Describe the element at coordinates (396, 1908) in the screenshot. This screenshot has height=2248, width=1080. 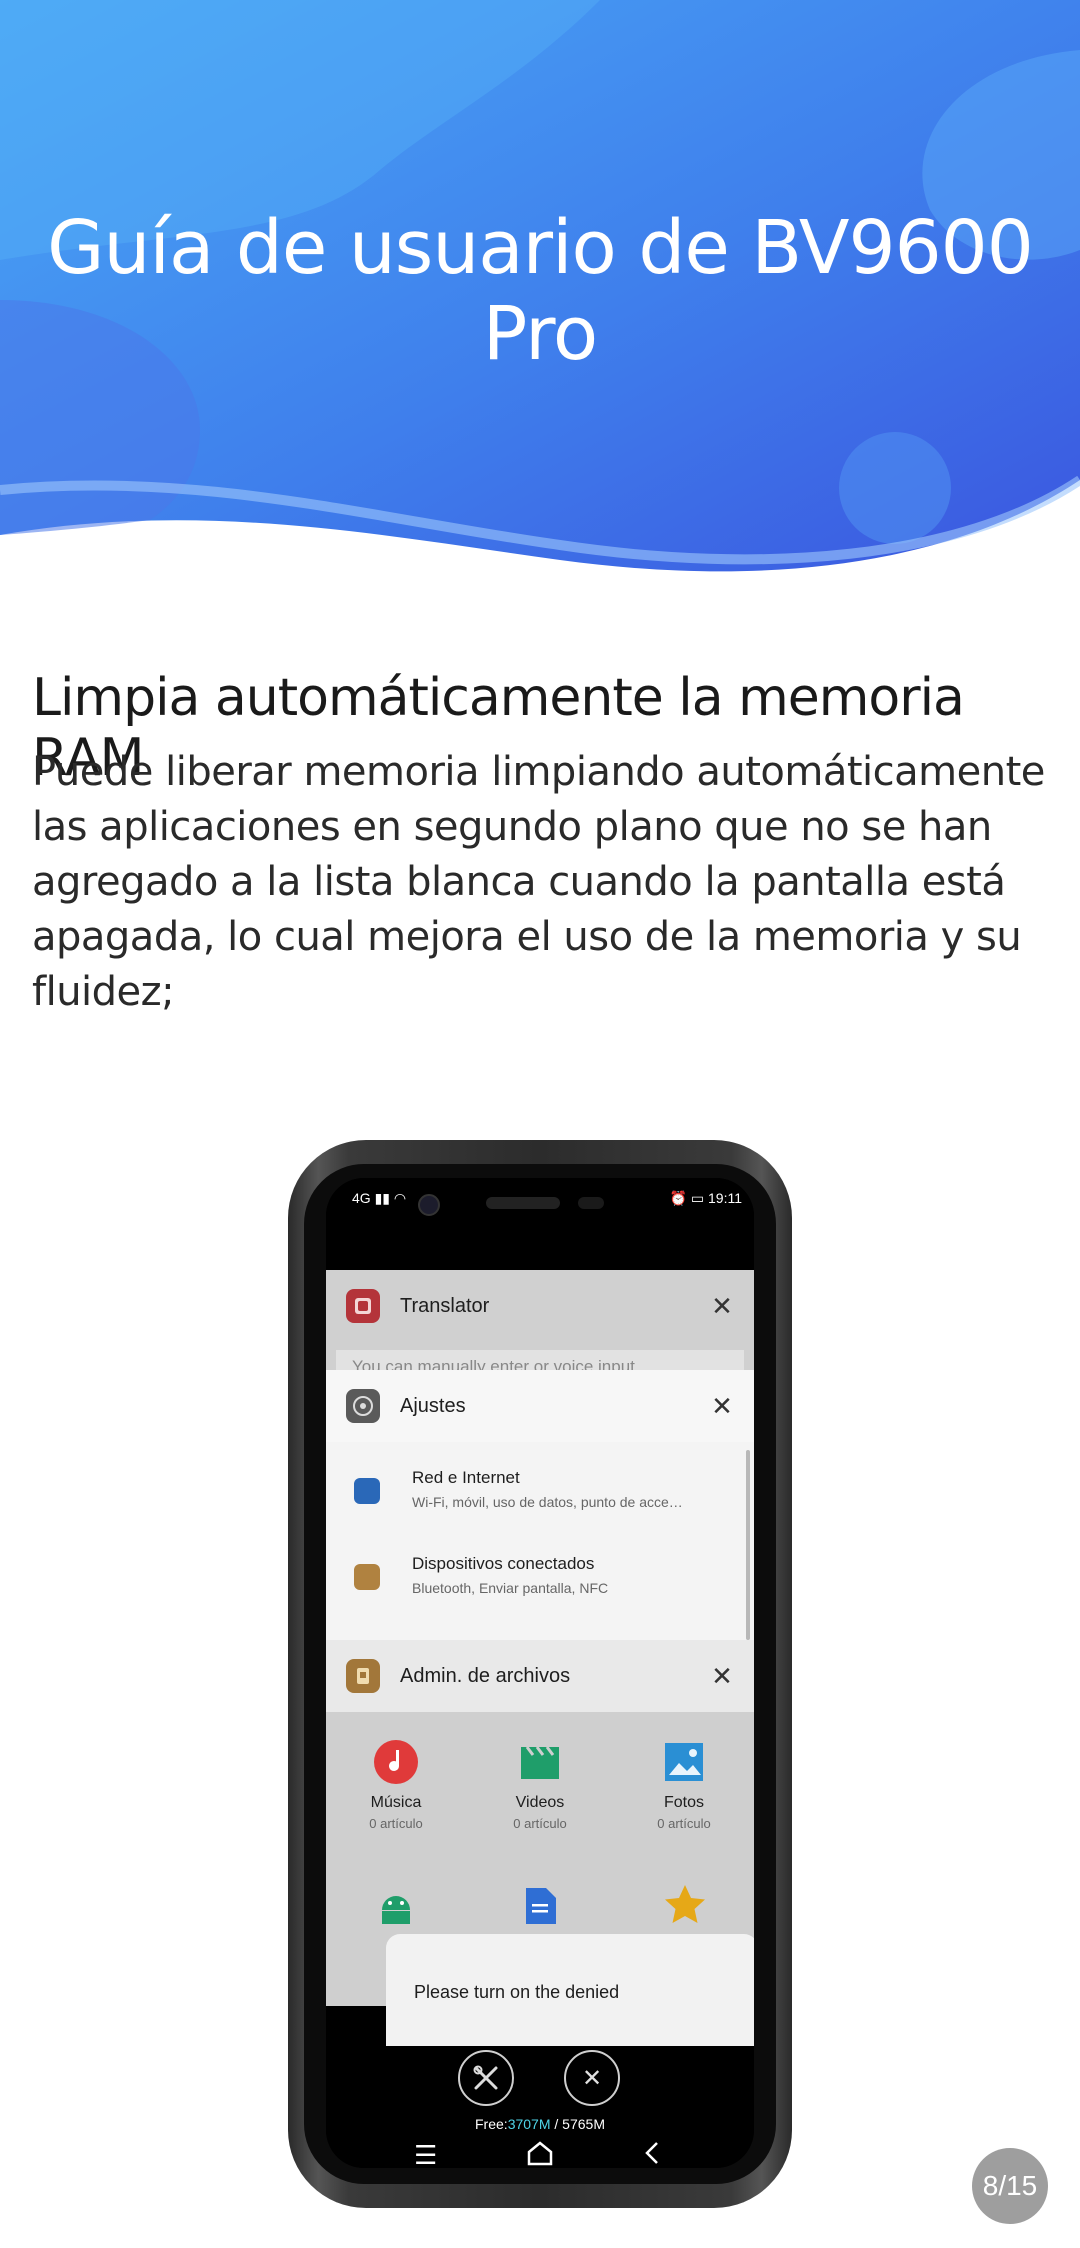
I see `android-icon` at that location.